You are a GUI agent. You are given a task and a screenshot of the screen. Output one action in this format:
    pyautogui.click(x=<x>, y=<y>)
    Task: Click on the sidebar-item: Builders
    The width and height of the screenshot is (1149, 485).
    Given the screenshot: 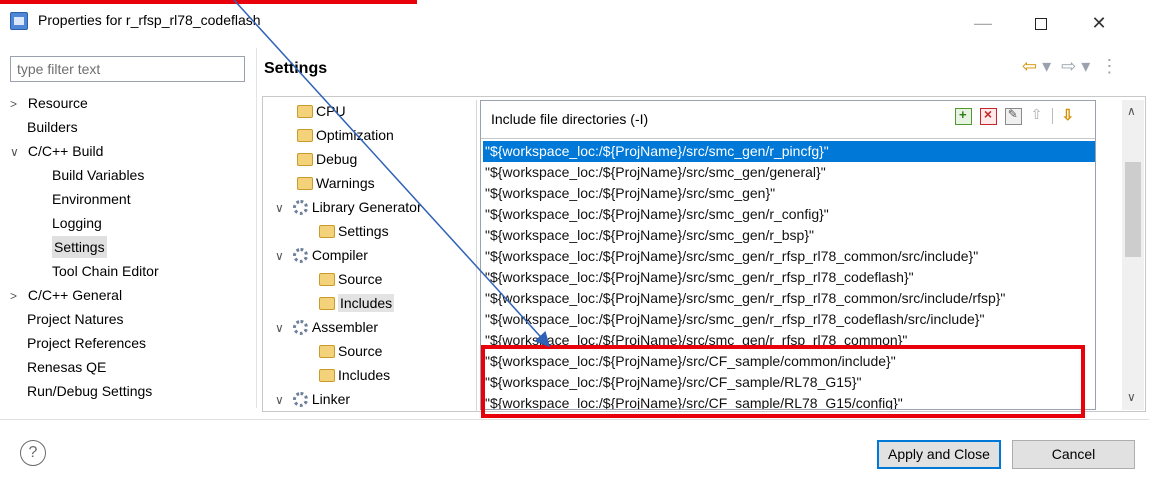 What is the action you would take?
    pyautogui.click(x=52, y=127)
    